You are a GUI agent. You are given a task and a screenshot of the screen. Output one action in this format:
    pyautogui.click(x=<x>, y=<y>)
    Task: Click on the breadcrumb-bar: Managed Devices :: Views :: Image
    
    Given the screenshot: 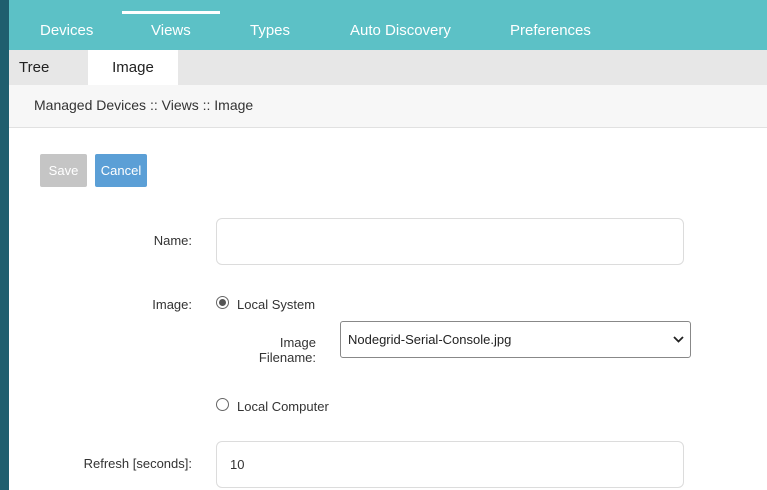 What is the action you would take?
    pyautogui.click(x=388, y=106)
    